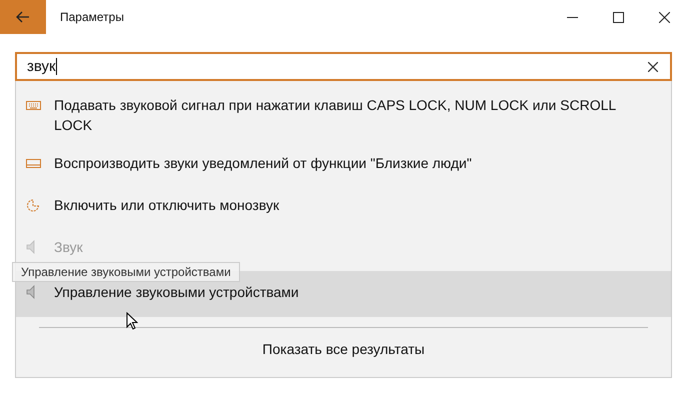 The height and width of the screenshot is (402, 687). Describe the element at coordinates (132, 321) in the screenshot. I see `cursor-icon` at that location.